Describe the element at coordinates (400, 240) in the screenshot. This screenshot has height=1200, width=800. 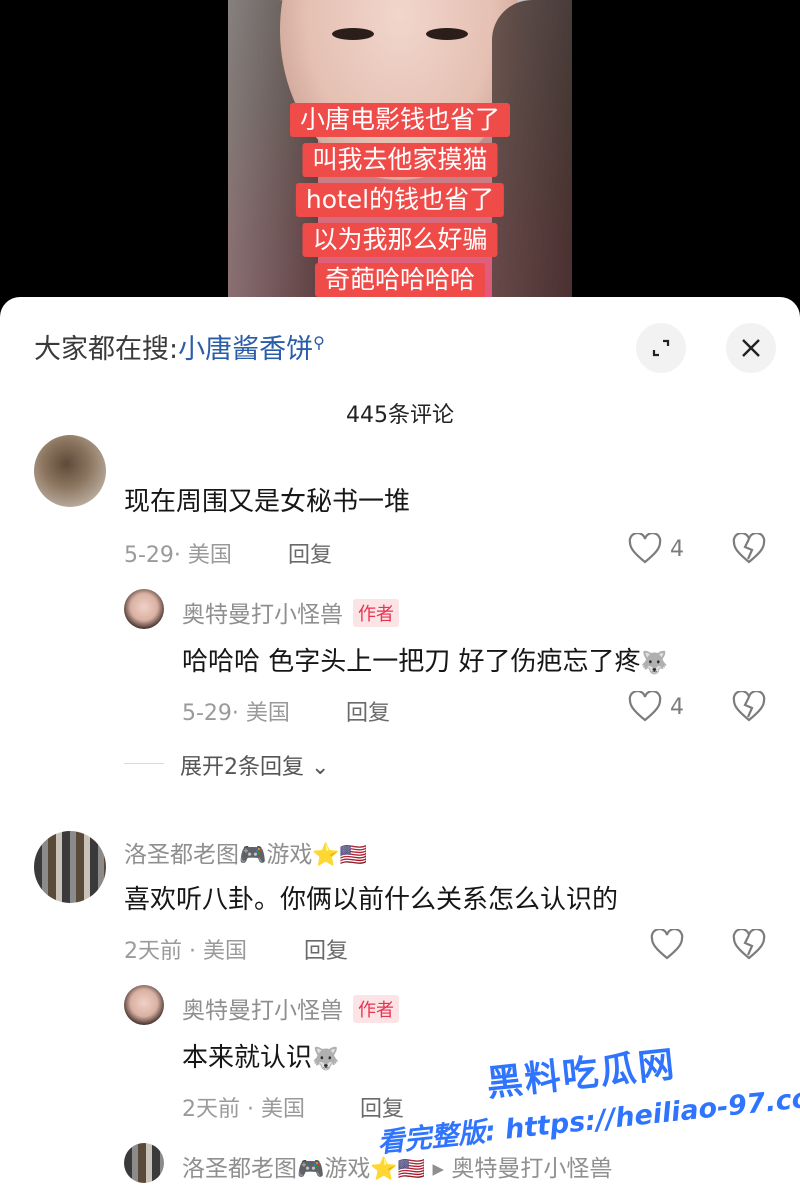
I see `video-caption-line: 以为我那么好骗` at that location.